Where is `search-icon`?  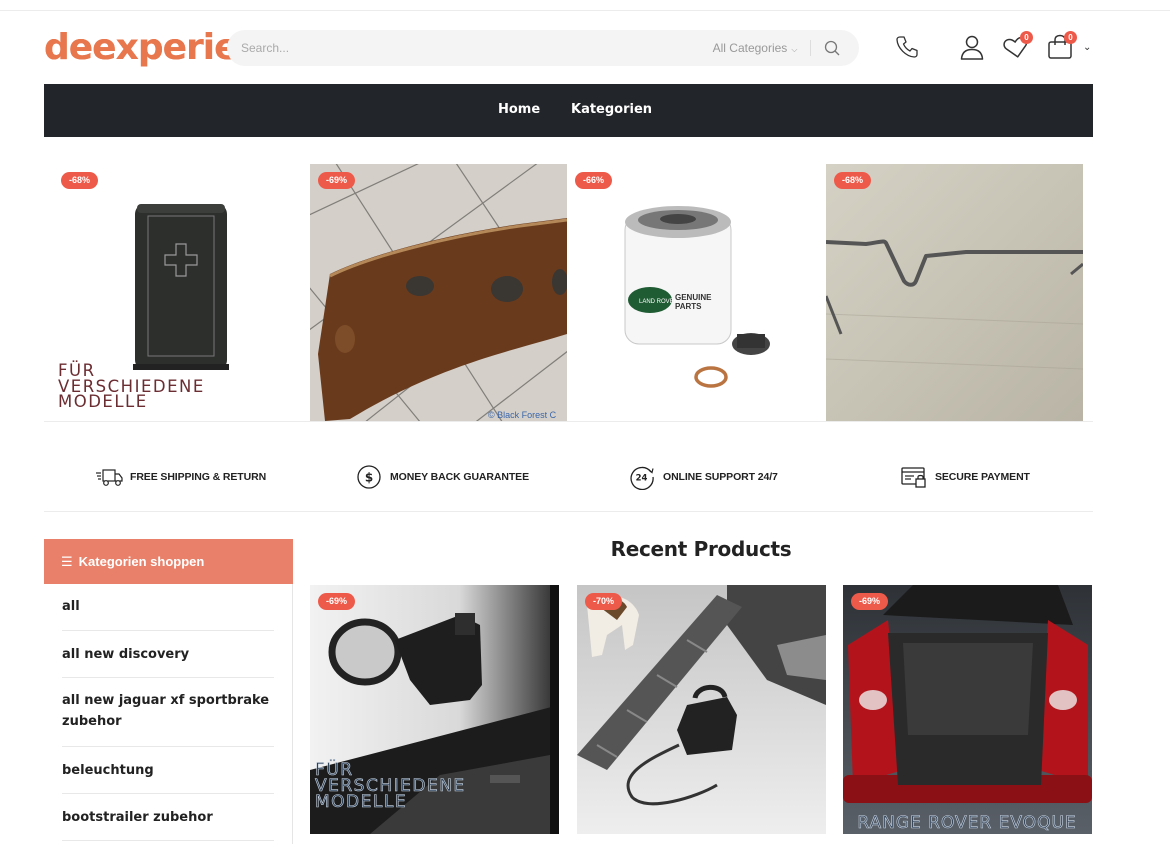 search-icon is located at coordinates (832, 48).